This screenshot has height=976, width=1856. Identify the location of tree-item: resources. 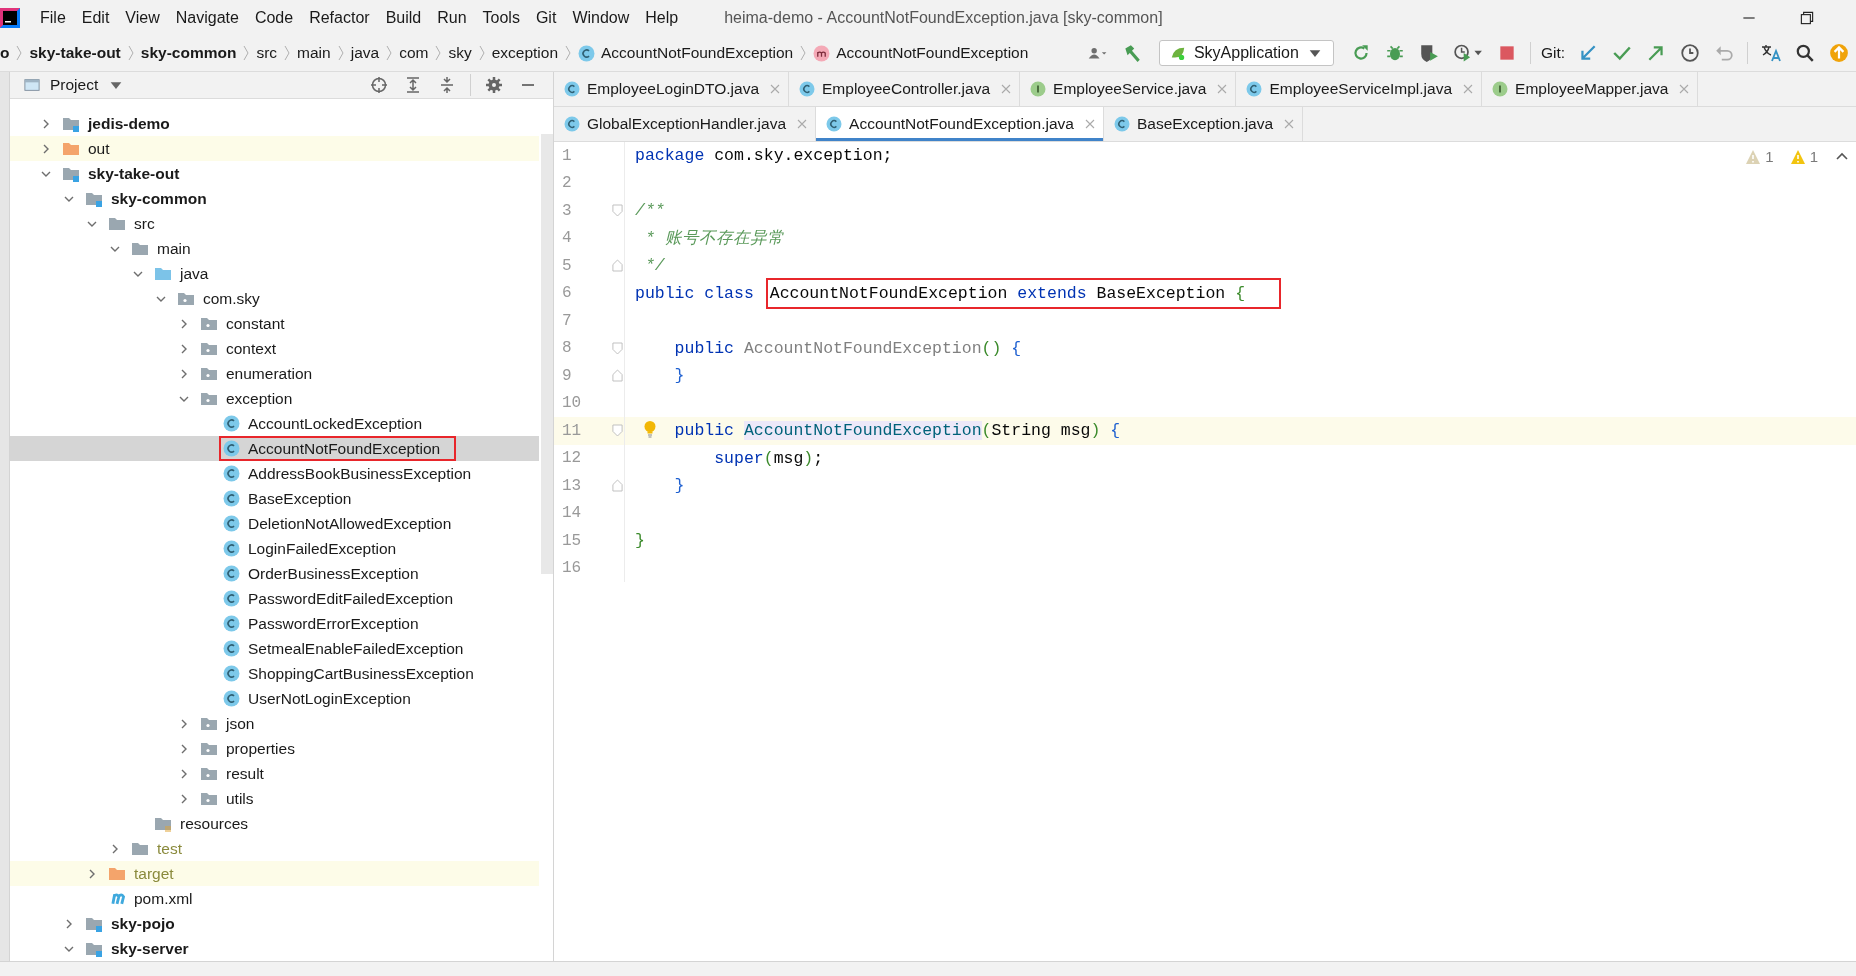
(274, 823).